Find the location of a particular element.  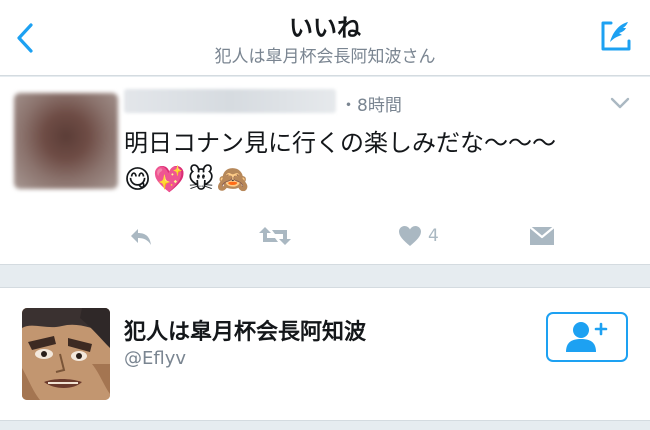

reply-button is located at coordinates (141, 236).